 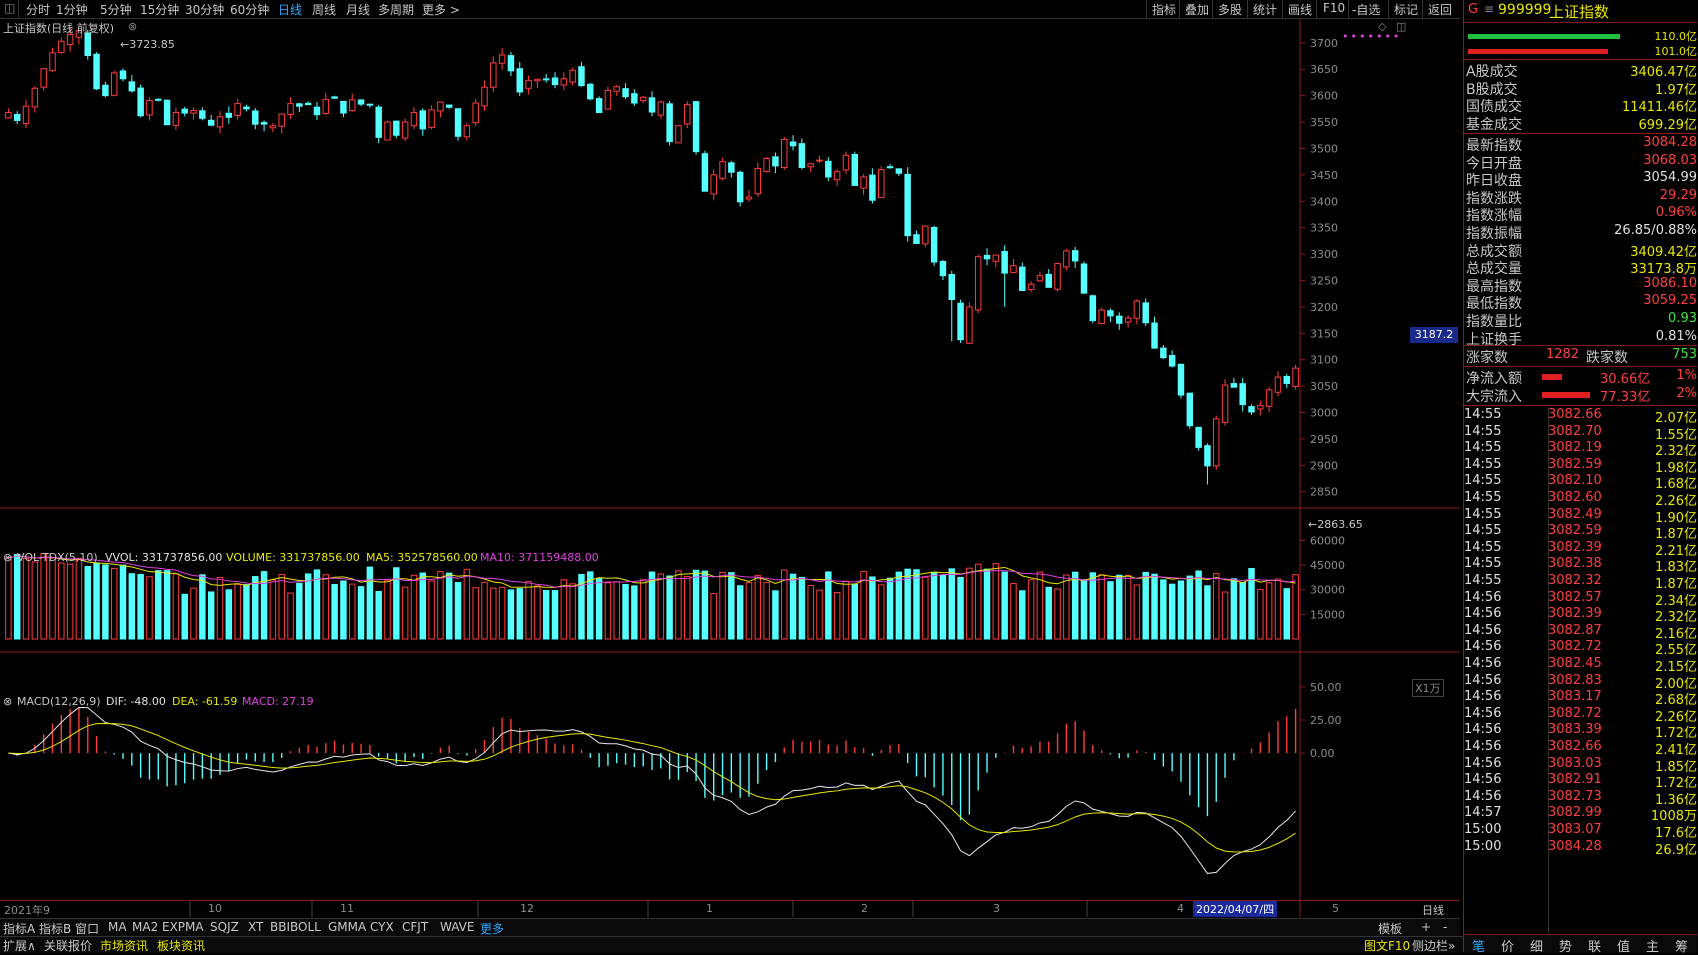 I want to click on macd-indicator-name: MACD(12,26,9), so click(x=59, y=701).